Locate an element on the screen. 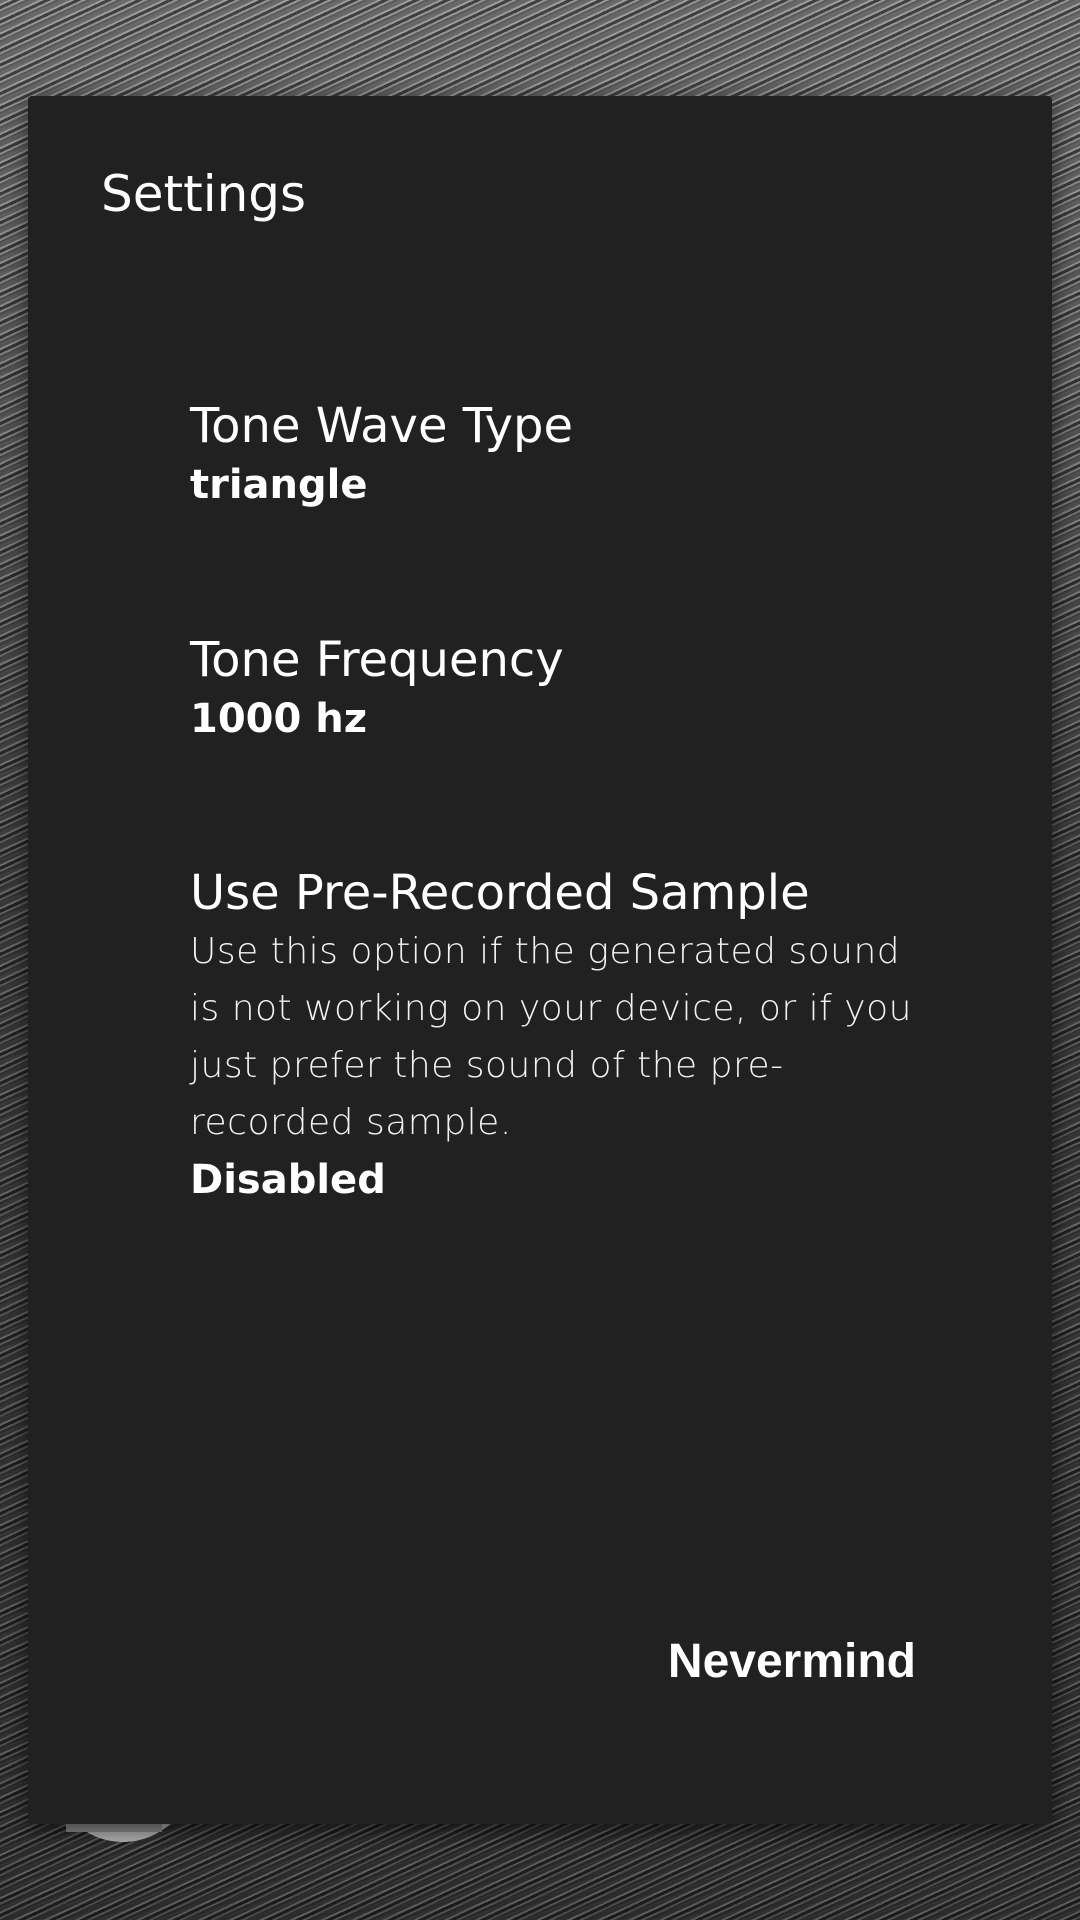 The width and height of the screenshot is (1080, 1920). pref-value: Disabled is located at coordinates (288, 1180).